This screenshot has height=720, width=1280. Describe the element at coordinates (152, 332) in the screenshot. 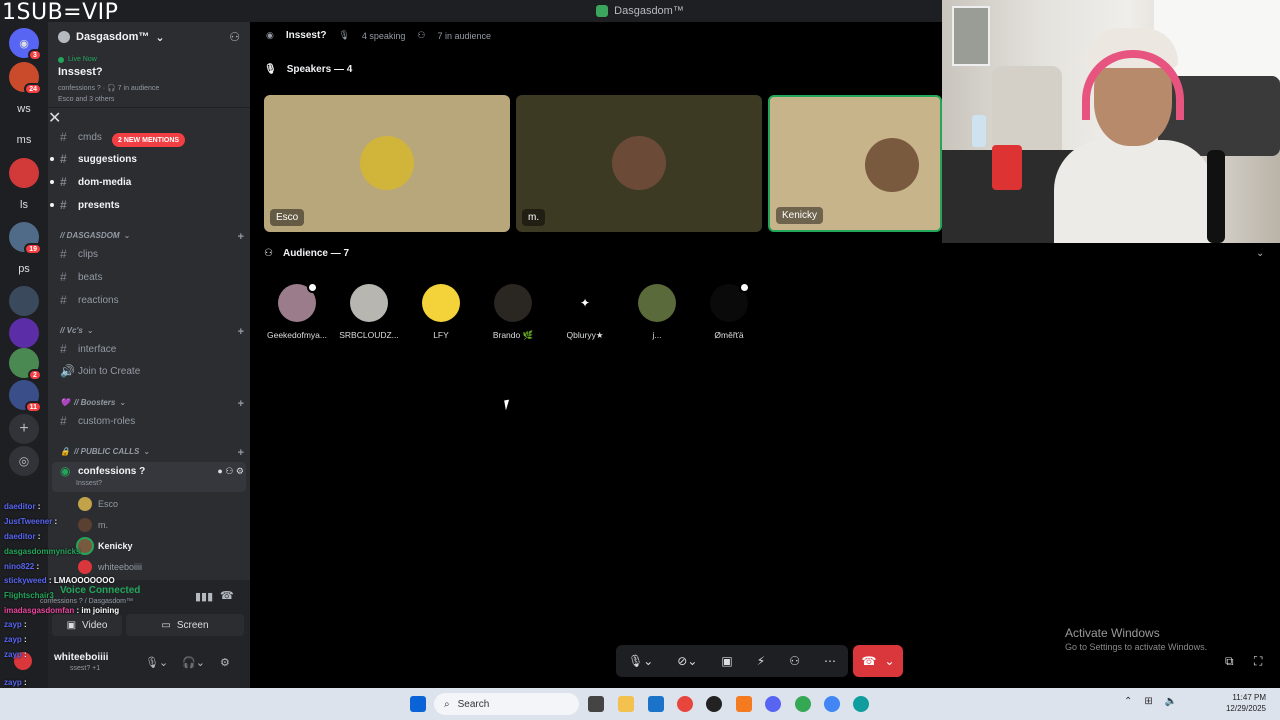

I see `category-vcs: // Vc's ⌄ +` at that location.